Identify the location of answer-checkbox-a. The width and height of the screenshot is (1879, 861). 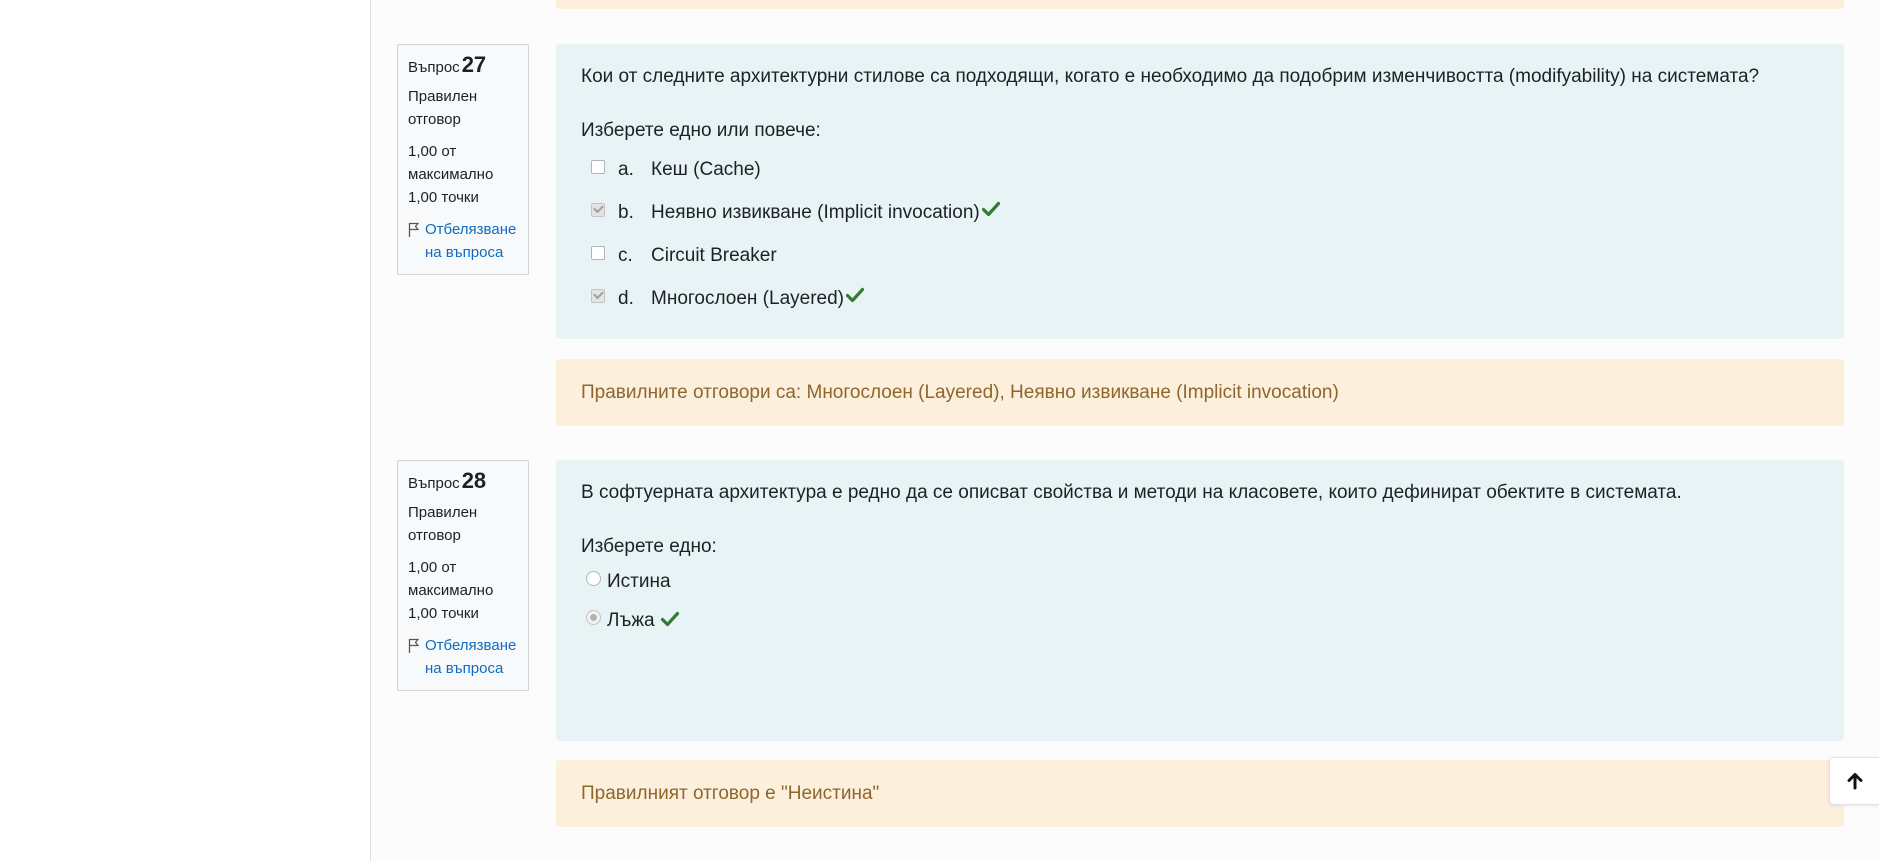
(598, 166).